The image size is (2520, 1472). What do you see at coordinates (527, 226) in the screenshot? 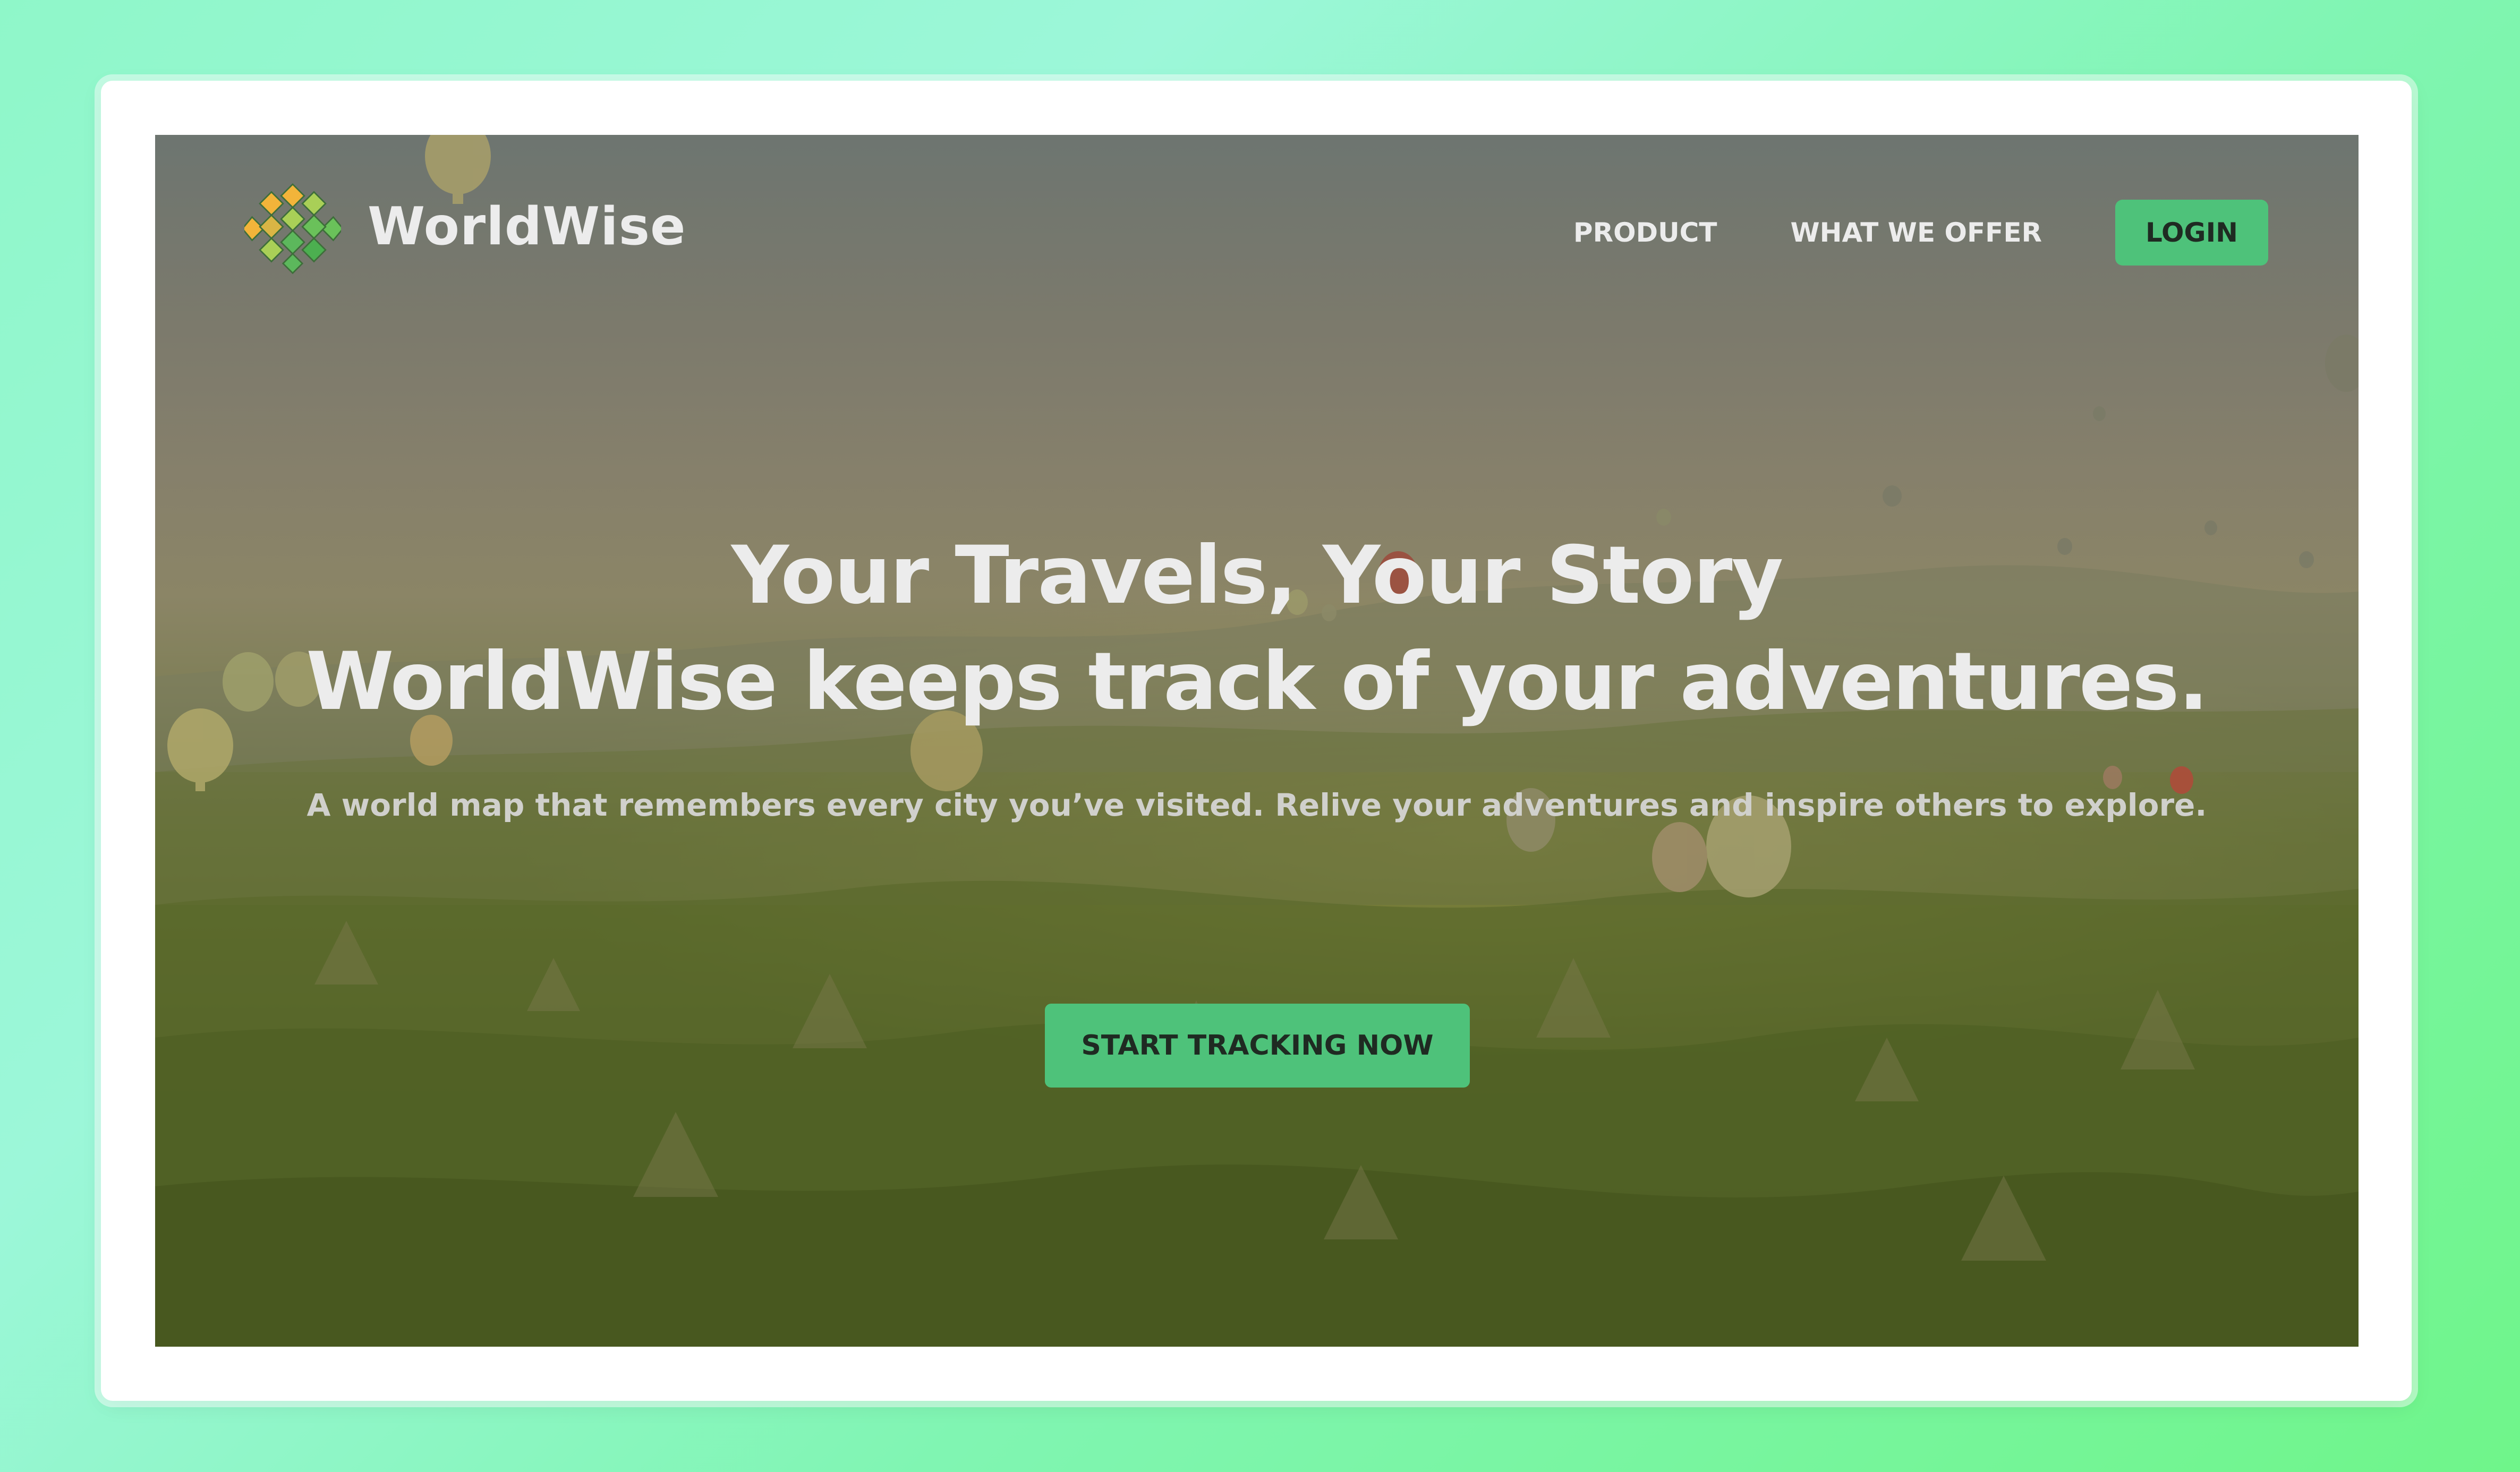
I see `brand-name: WorldWise` at bounding box center [527, 226].